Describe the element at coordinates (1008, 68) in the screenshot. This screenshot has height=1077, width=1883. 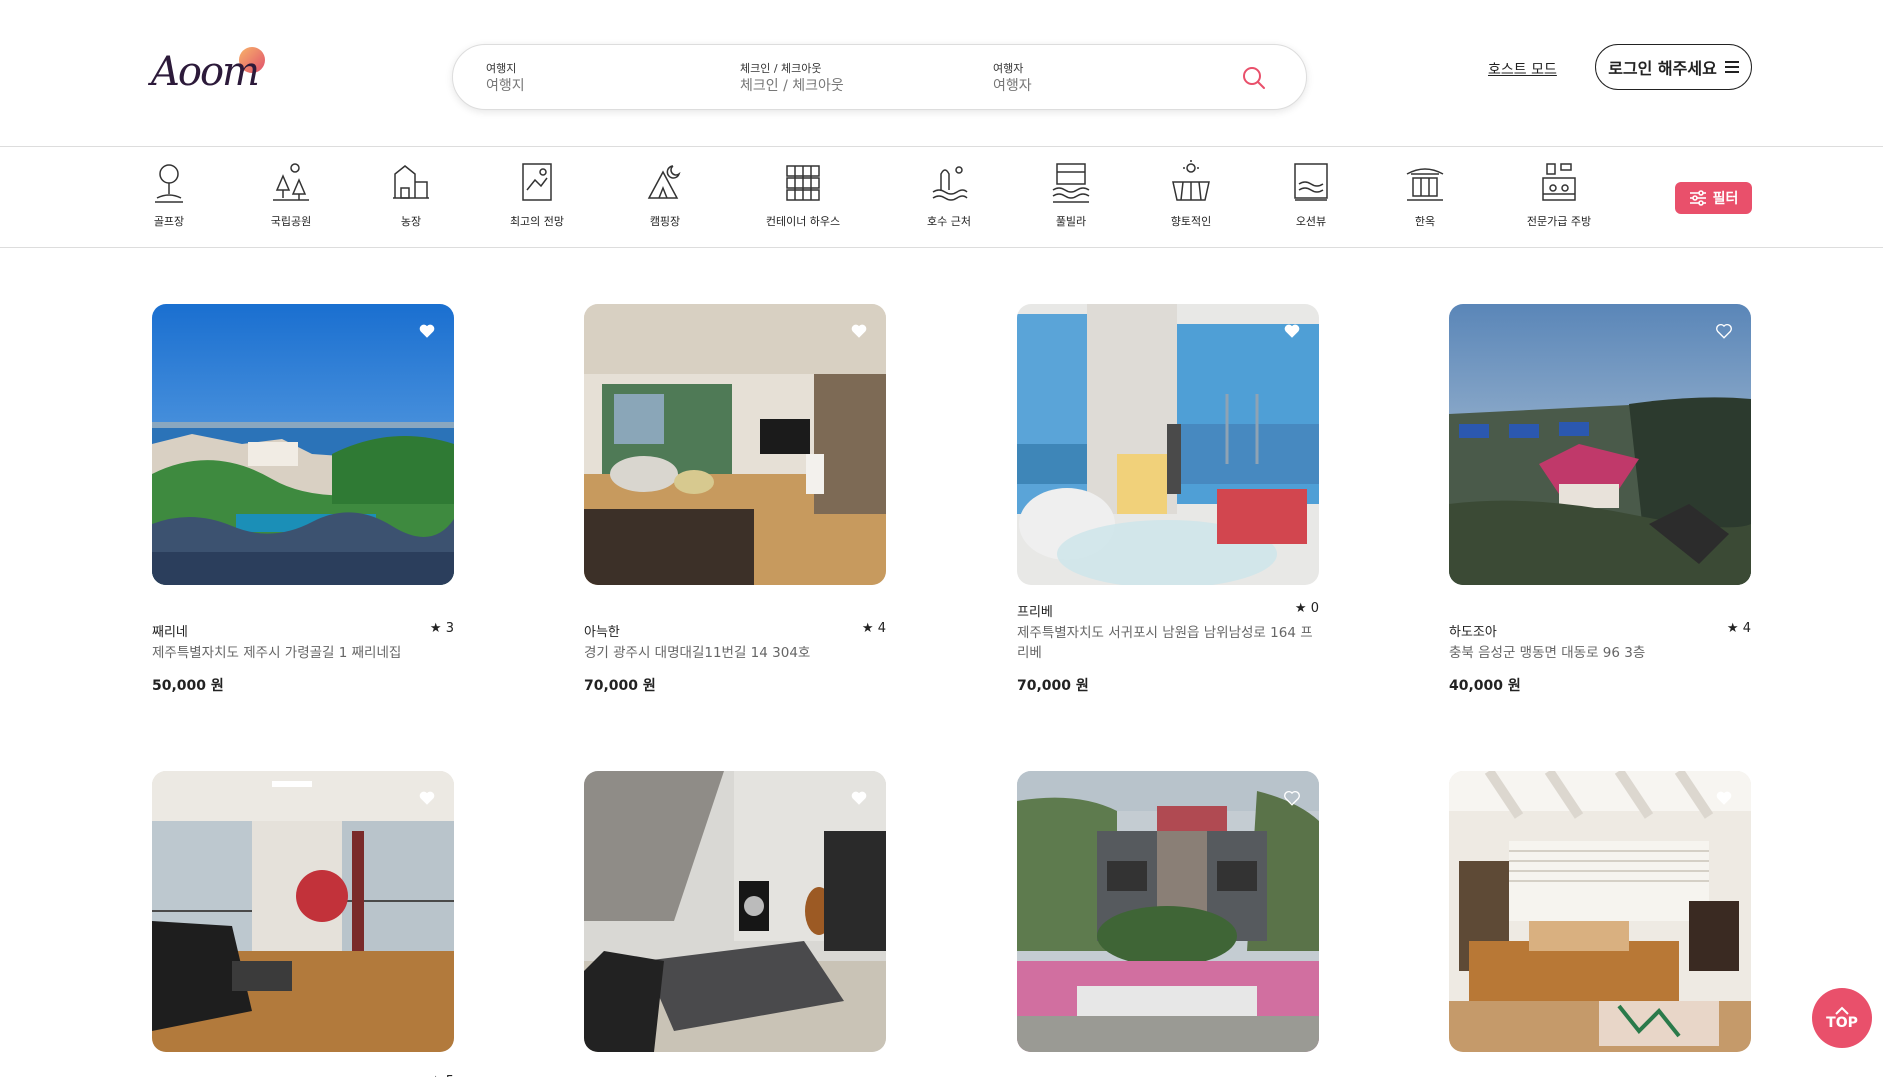
I see `guests-label: 여행자` at that location.